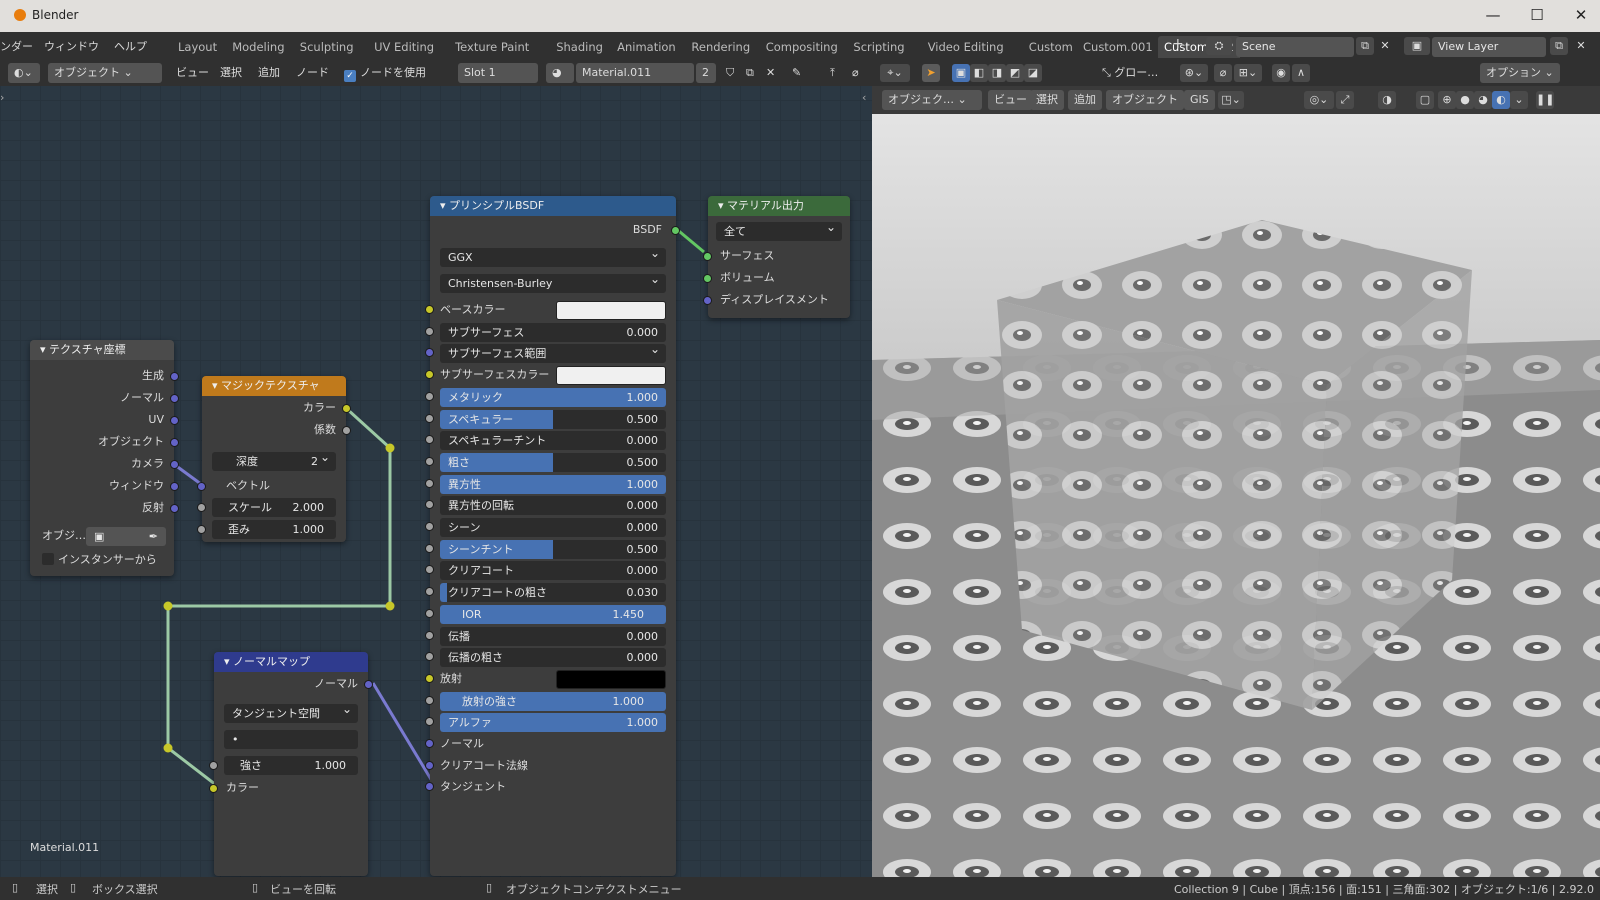  I want to click on viewport-editor-type-icon: ⌖⌄, so click(895, 73).